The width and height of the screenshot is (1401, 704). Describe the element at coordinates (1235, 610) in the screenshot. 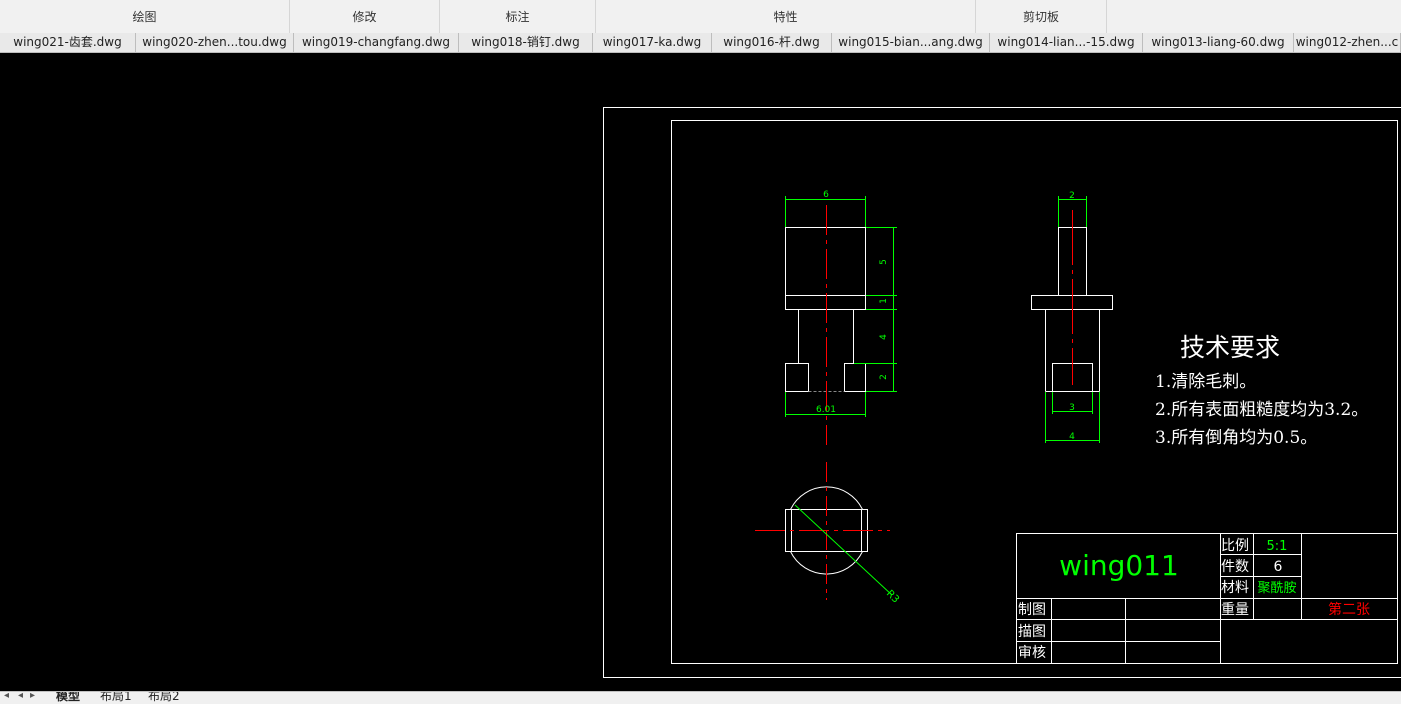

I see `weight-label: 重量` at that location.